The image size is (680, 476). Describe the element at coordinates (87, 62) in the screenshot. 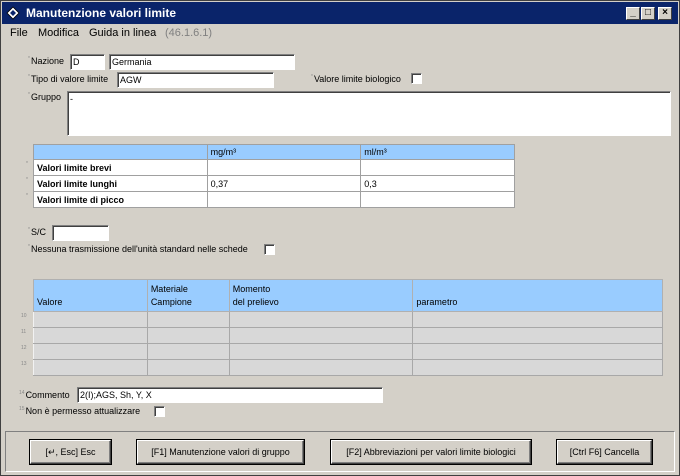

I see `nazione-code-input: D` at that location.